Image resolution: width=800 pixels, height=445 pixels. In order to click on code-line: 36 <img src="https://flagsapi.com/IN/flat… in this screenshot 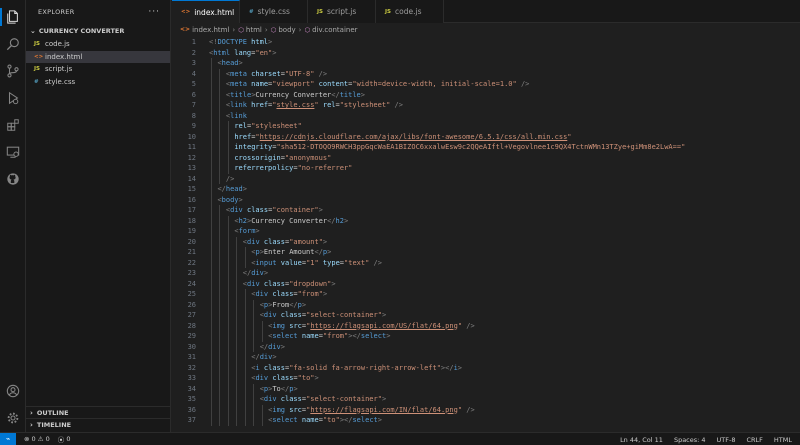, I will do `click(486, 410)`.